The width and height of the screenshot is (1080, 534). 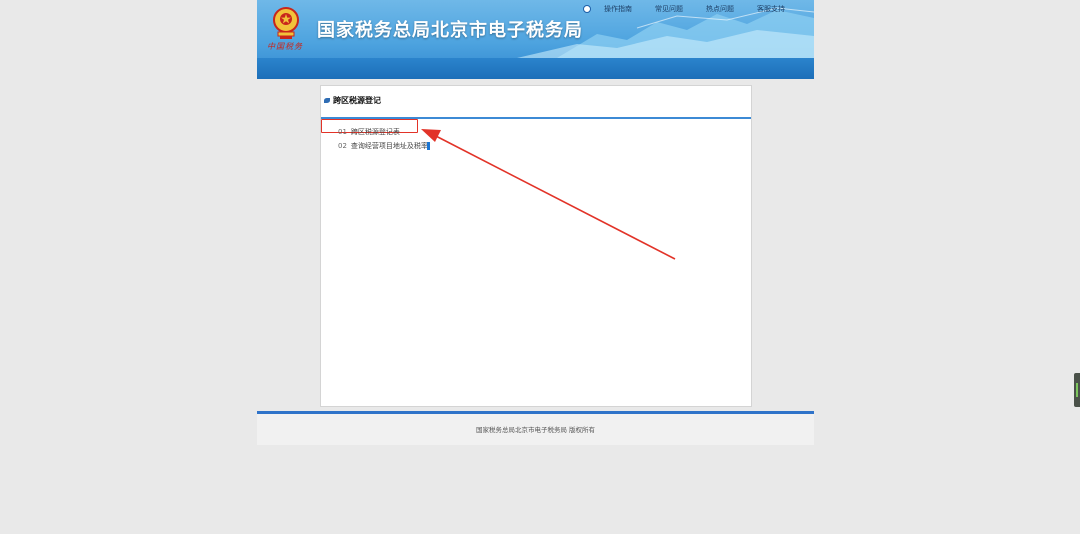 What do you see at coordinates (375, 132) in the screenshot?
I see `item-label: 跨区税源登记表` at bounding box center [375, 132].